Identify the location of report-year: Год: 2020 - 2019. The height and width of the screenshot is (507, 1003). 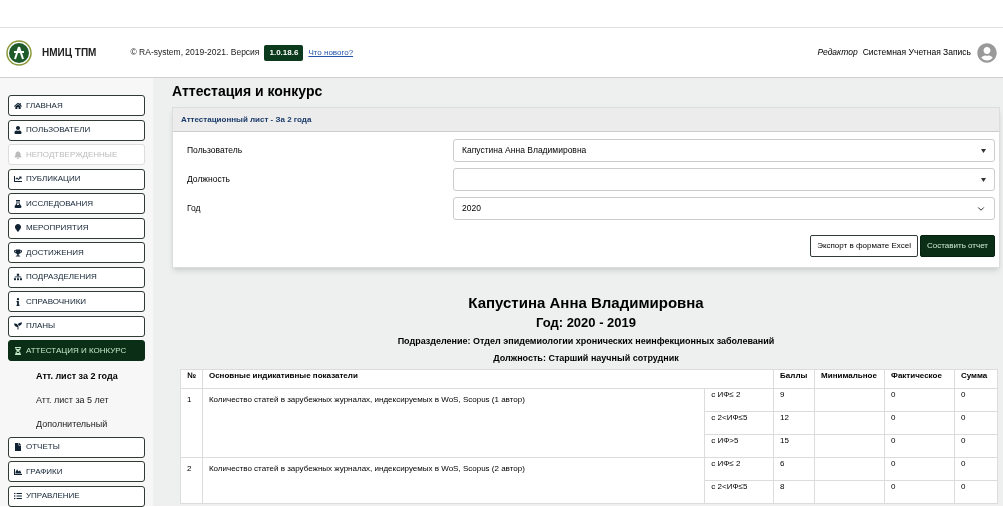
(586, 323).